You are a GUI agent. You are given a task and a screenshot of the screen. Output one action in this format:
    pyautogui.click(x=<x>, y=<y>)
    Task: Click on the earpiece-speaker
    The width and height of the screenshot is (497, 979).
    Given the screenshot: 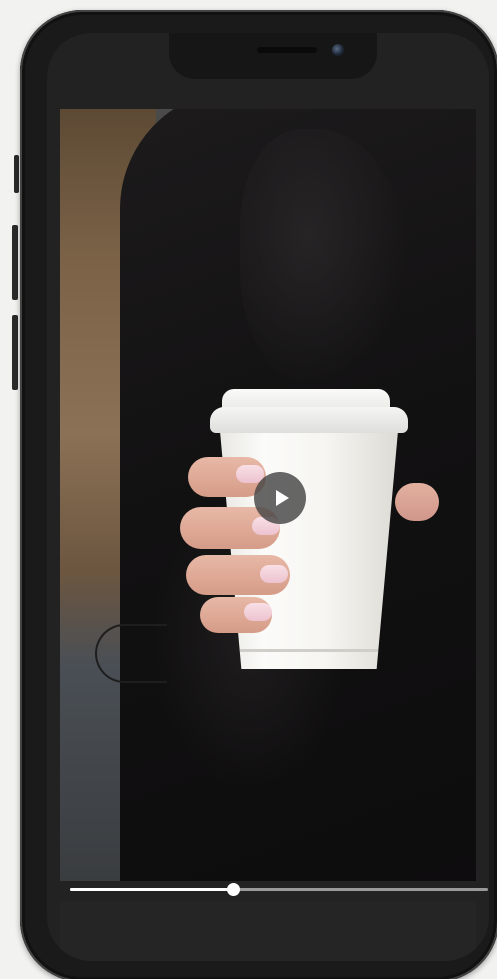 What is the action you would take?
    pyautogui.click(x=287, y=50)
    